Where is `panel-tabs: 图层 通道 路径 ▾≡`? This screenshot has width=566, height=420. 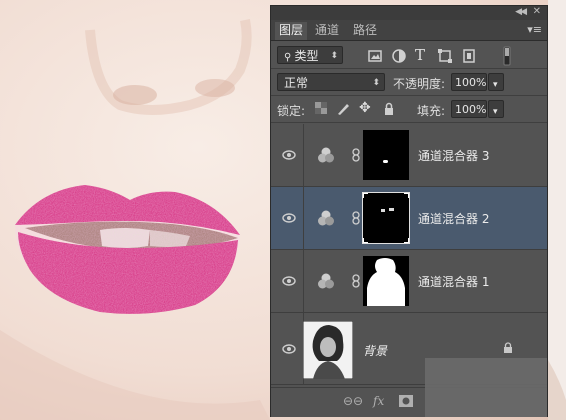
panel-tabs: 图层 通道 路径 ▾≡ is located at coordinates (409, 30).